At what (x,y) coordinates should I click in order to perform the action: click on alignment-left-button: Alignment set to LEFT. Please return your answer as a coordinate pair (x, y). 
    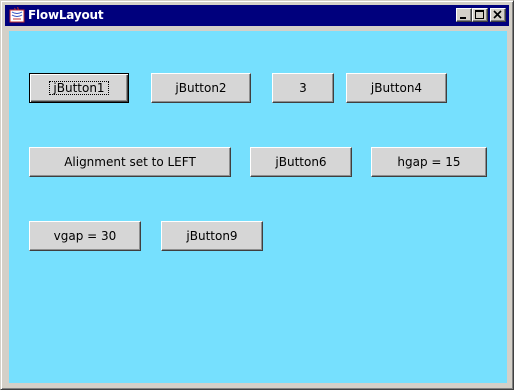
    Looking at the image, I should click on (130, 162).